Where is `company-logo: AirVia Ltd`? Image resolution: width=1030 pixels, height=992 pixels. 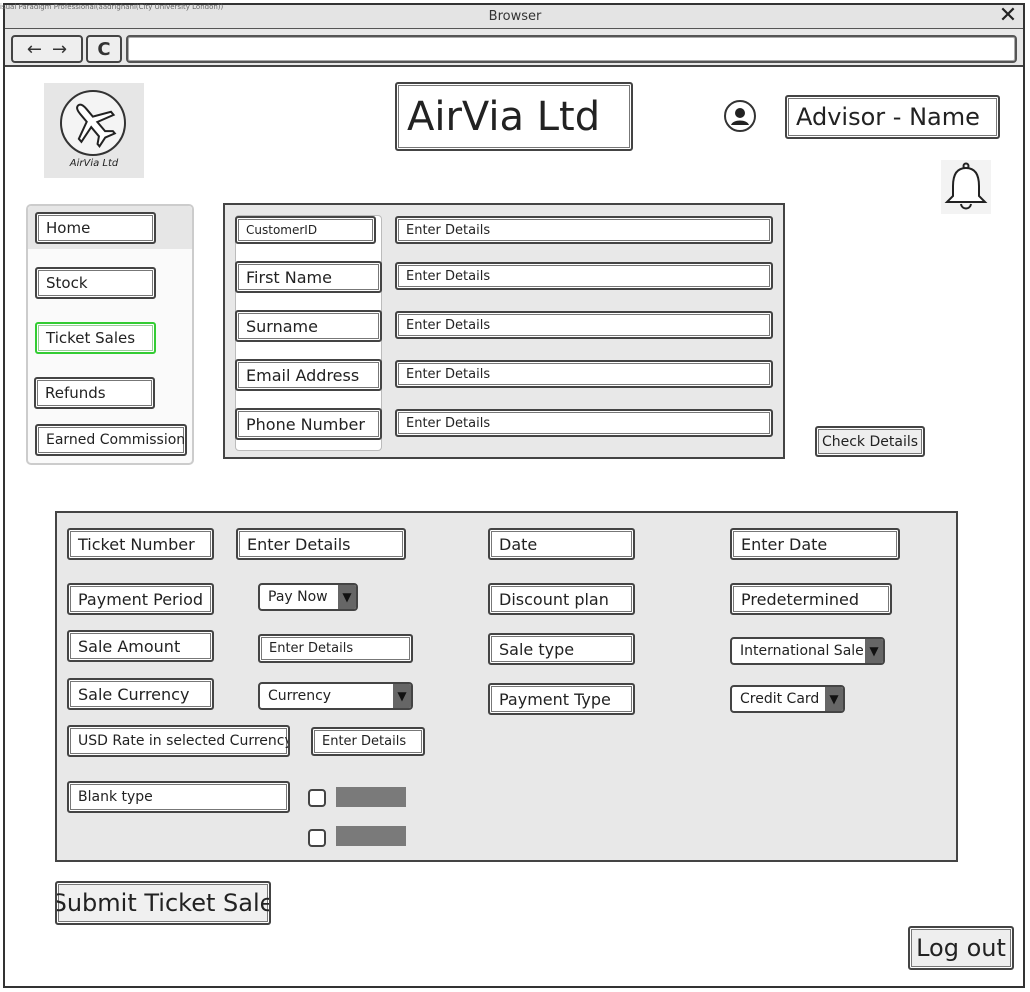
company-logo: AirVia Ltd is located at coordinates (94, 130).